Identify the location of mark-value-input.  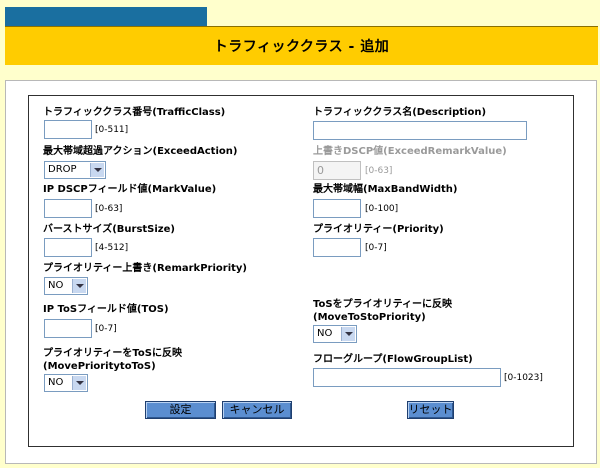
(68, 208).